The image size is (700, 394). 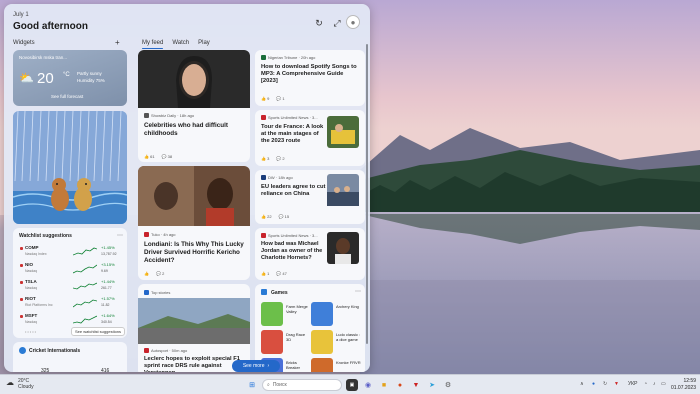 What do you see at coordinates (98, 331) in the screenshot?
I see `see-watchlist-button: See watchlist suggestions` at bounding box center [98, 331].